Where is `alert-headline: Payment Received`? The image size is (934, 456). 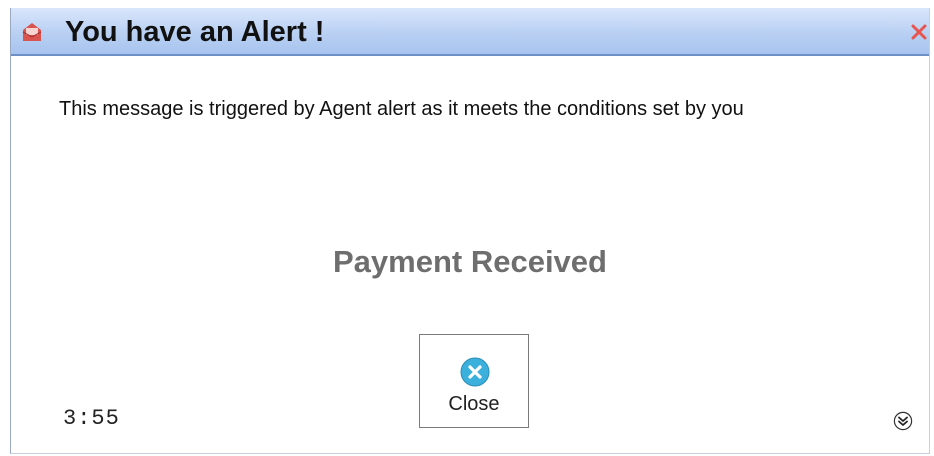
alert-headline: Payment Received is located at coordinates (470, 261).